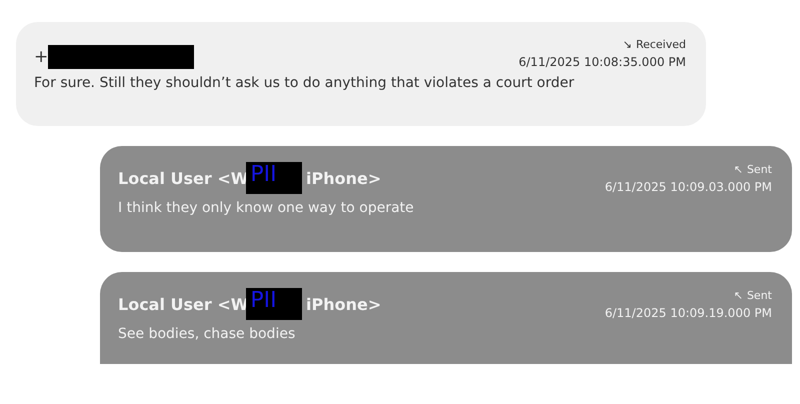 The width and height of the screenshot is (800, 404). I want to click on timestamp: 6/11/2025 10:09.03.000 PM, so click(688, 187).